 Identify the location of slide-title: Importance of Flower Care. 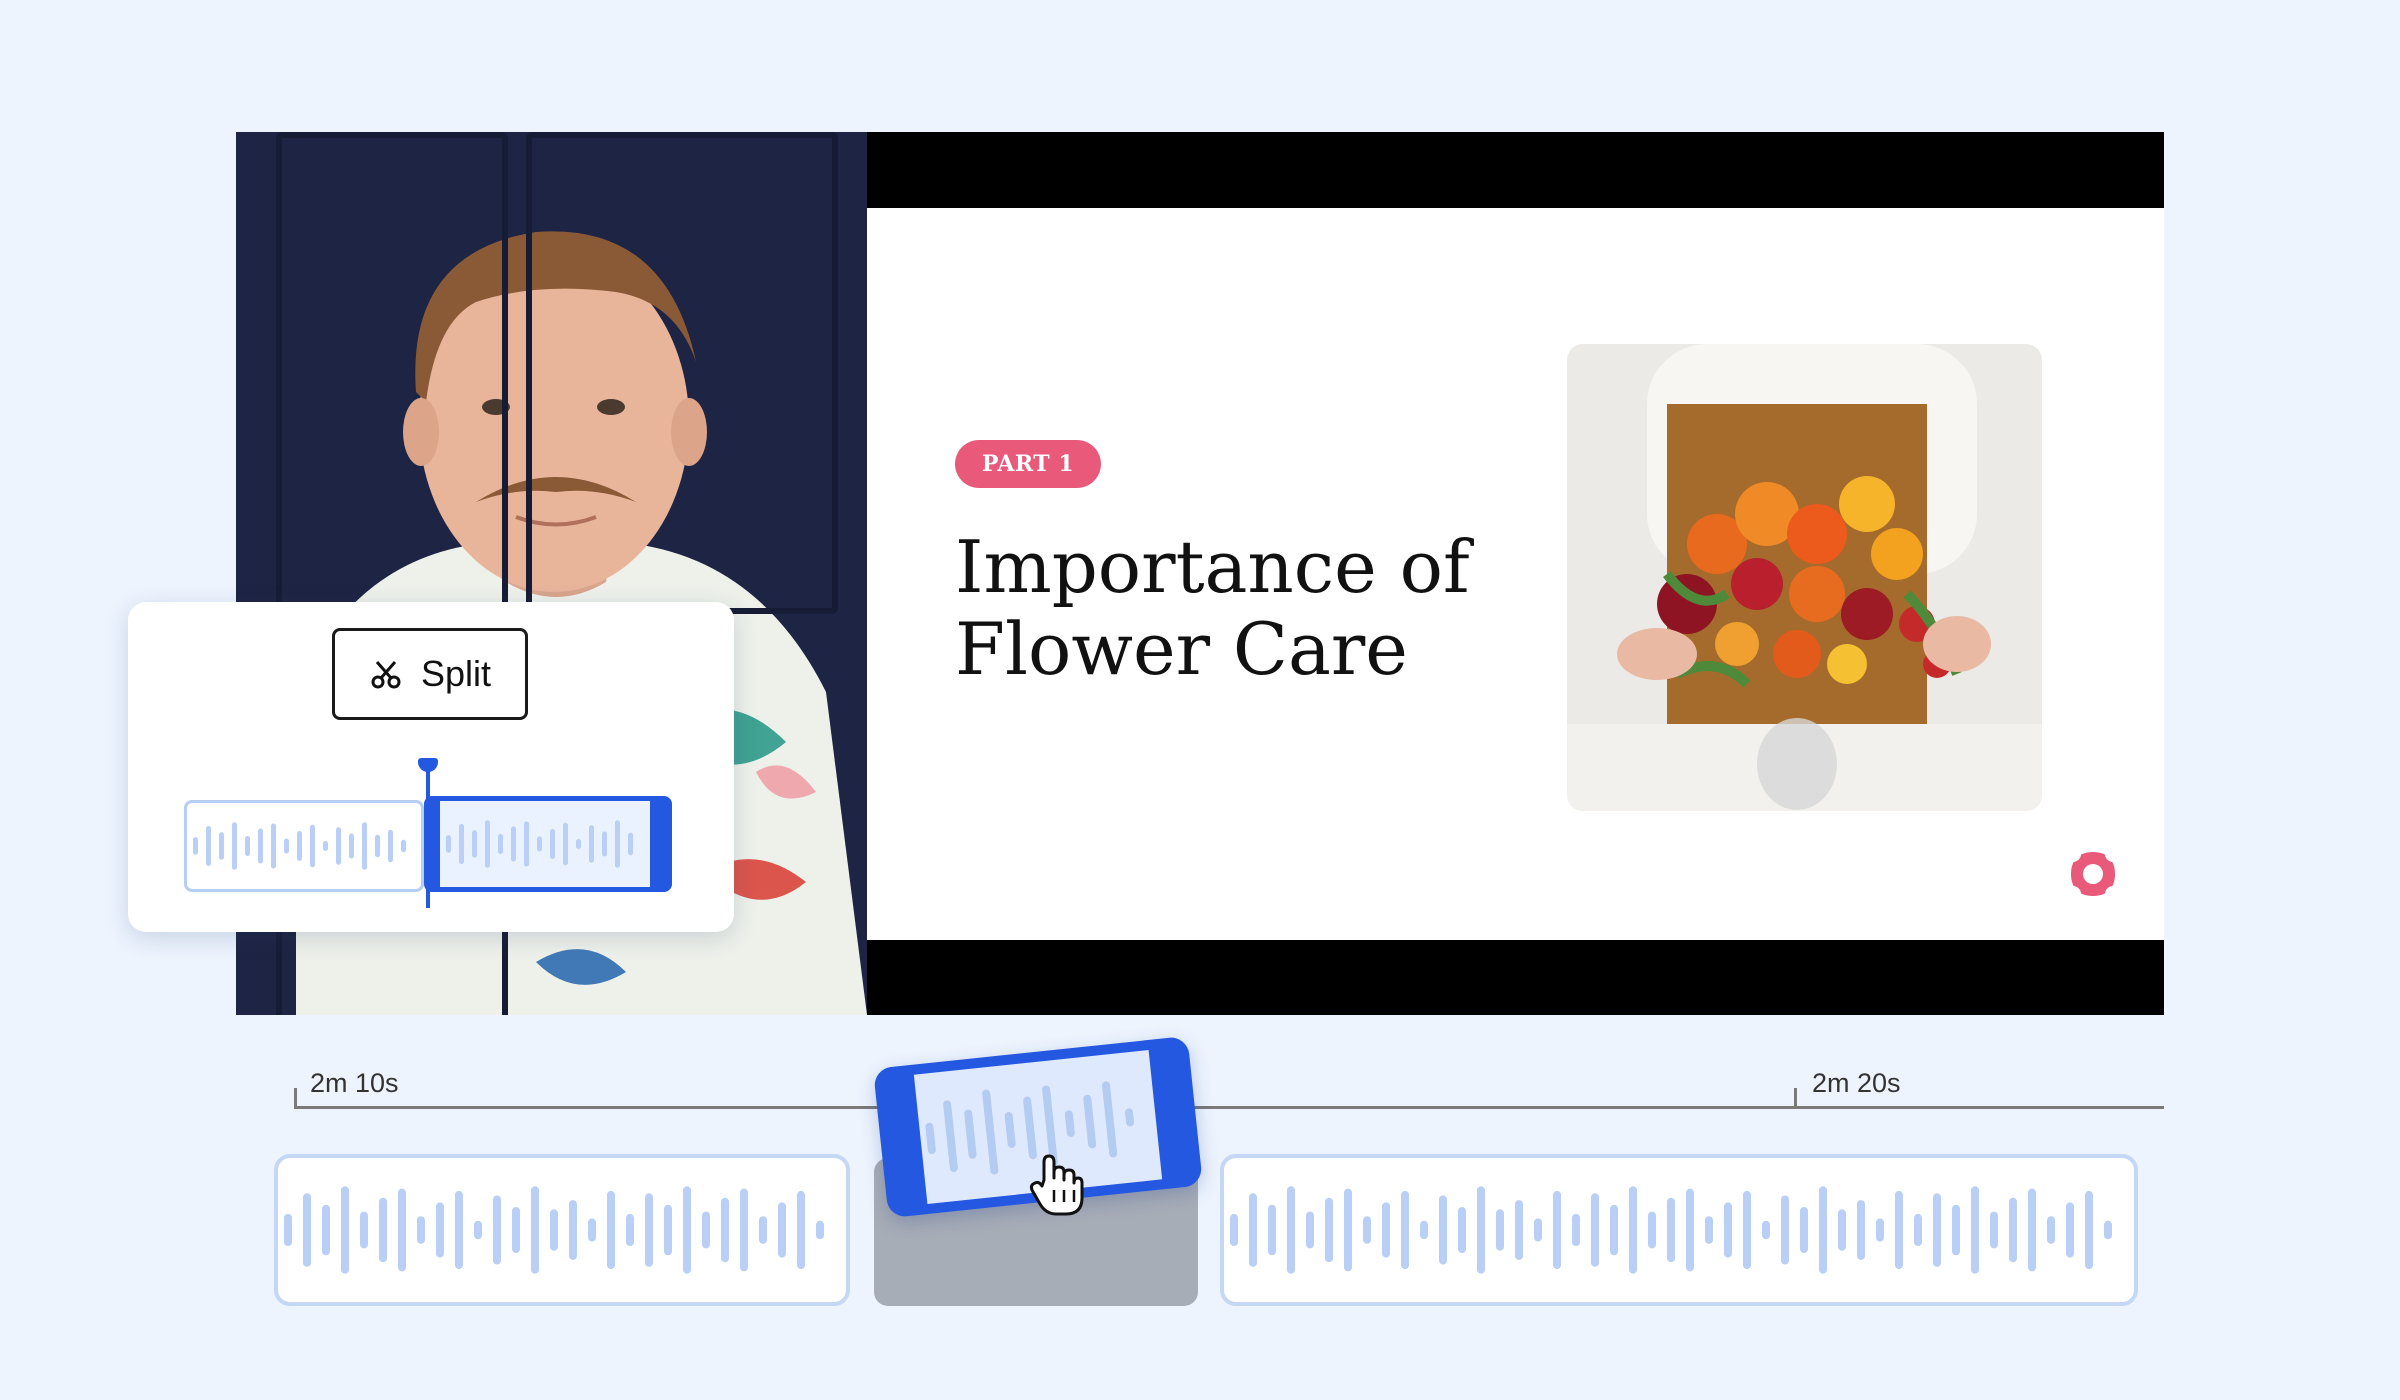
(1255, 608).